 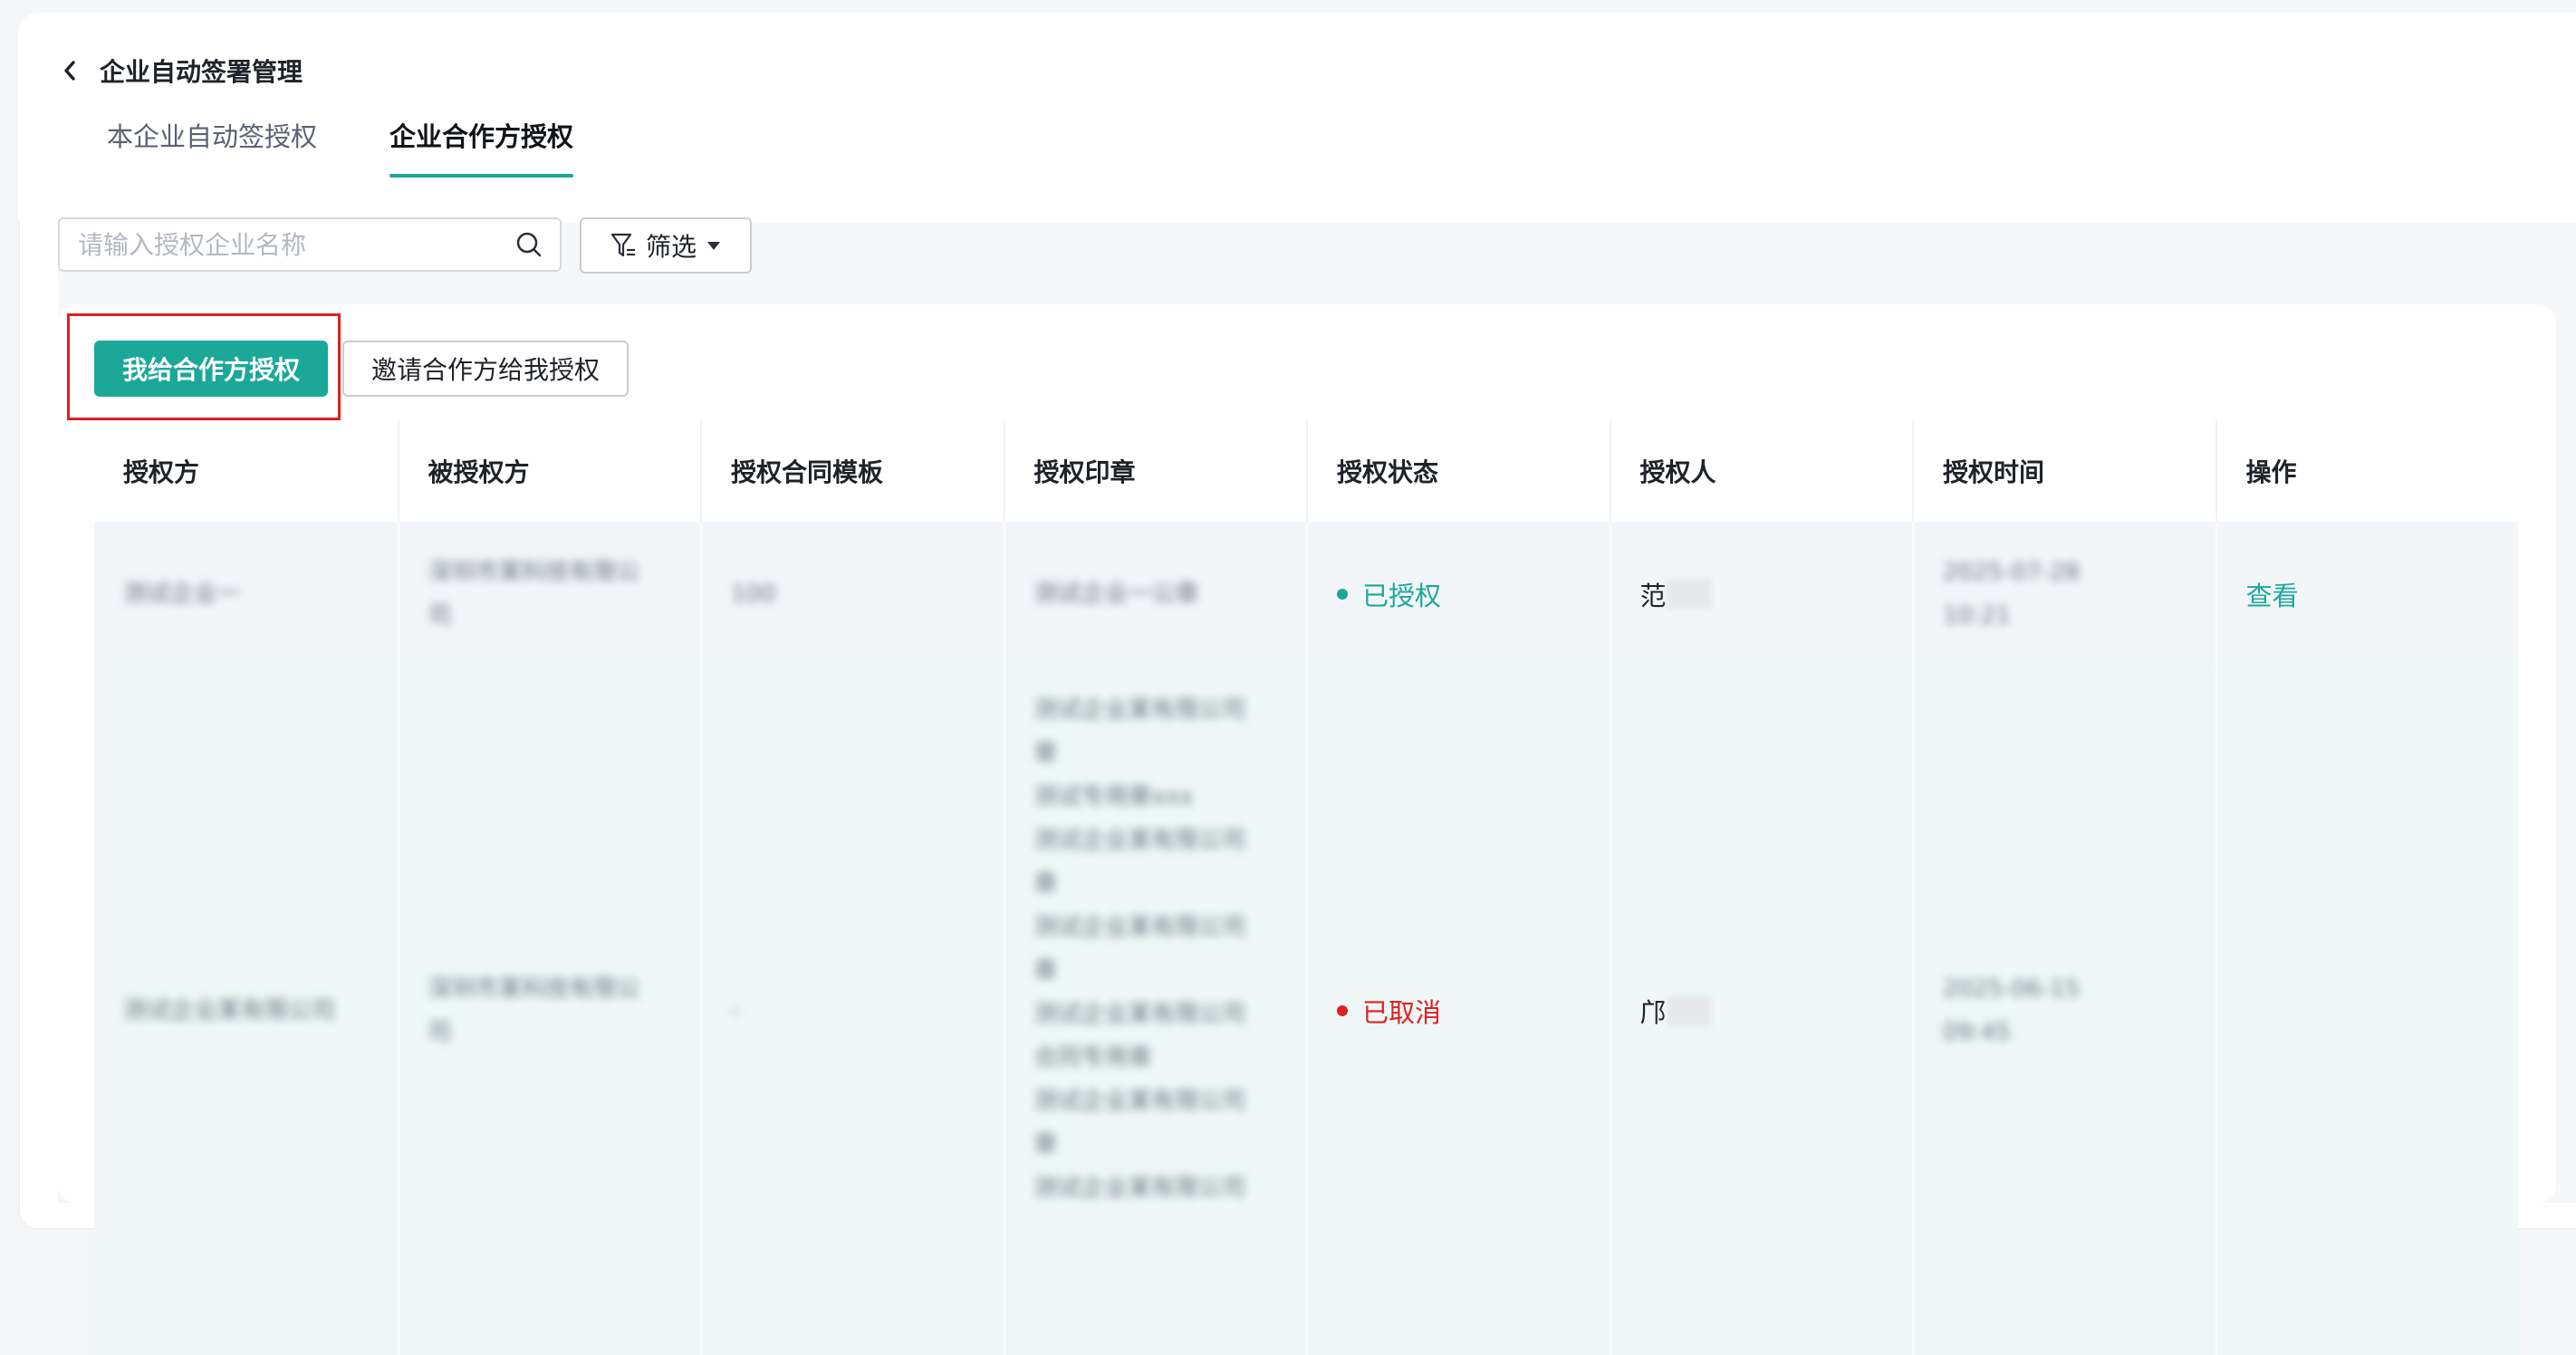 What do you see at coordinates (852, 1011) in the screenshot?
I see `cell-template: -` at bounding box center [852, 1011].